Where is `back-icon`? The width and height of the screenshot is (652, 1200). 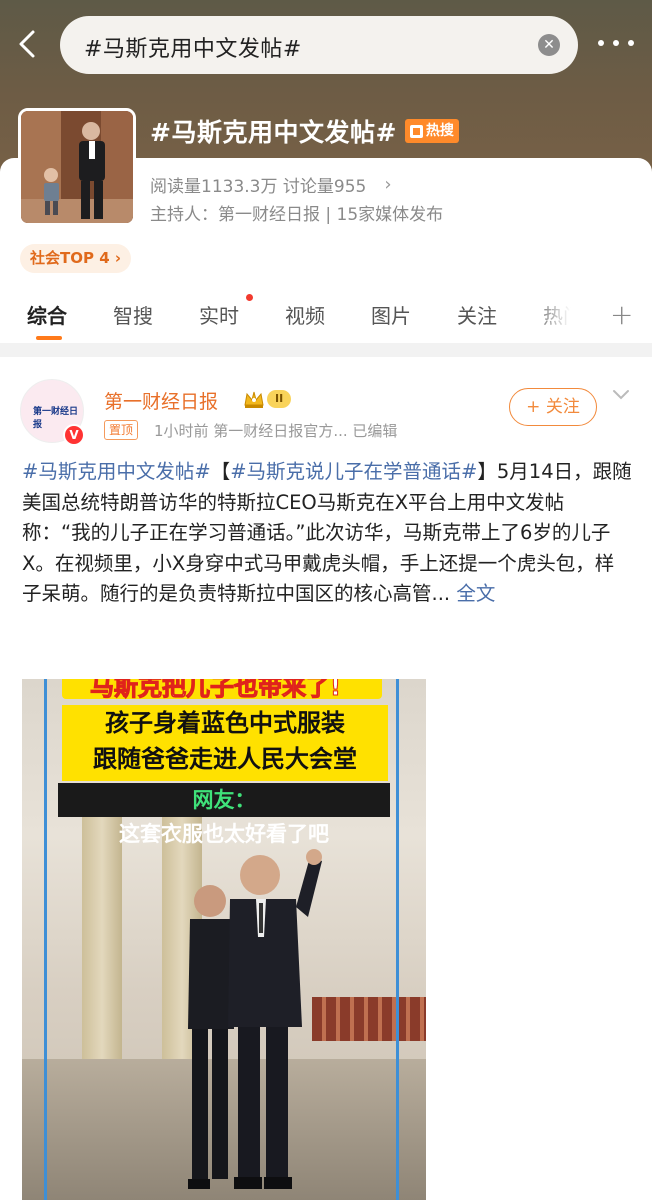 back-icon is located at coordinates (27, 44).